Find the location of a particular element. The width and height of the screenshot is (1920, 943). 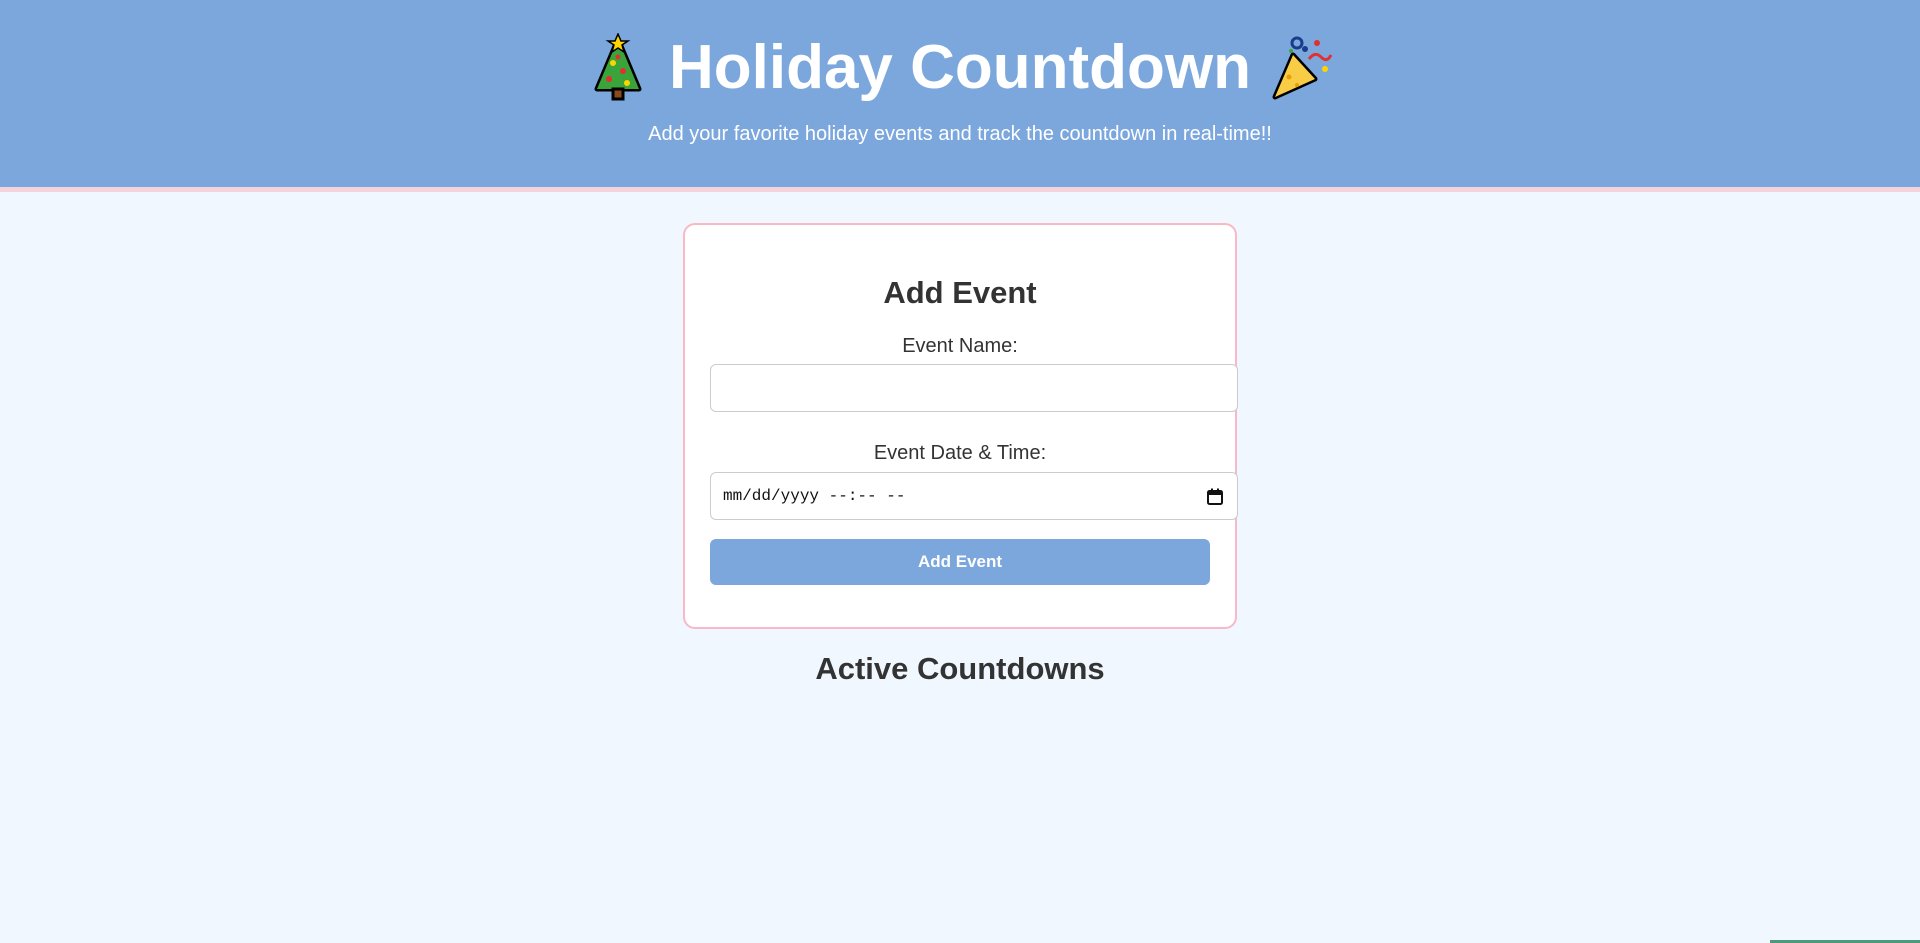

event-name-label: Event Name: is located at coordinates (960, 346).